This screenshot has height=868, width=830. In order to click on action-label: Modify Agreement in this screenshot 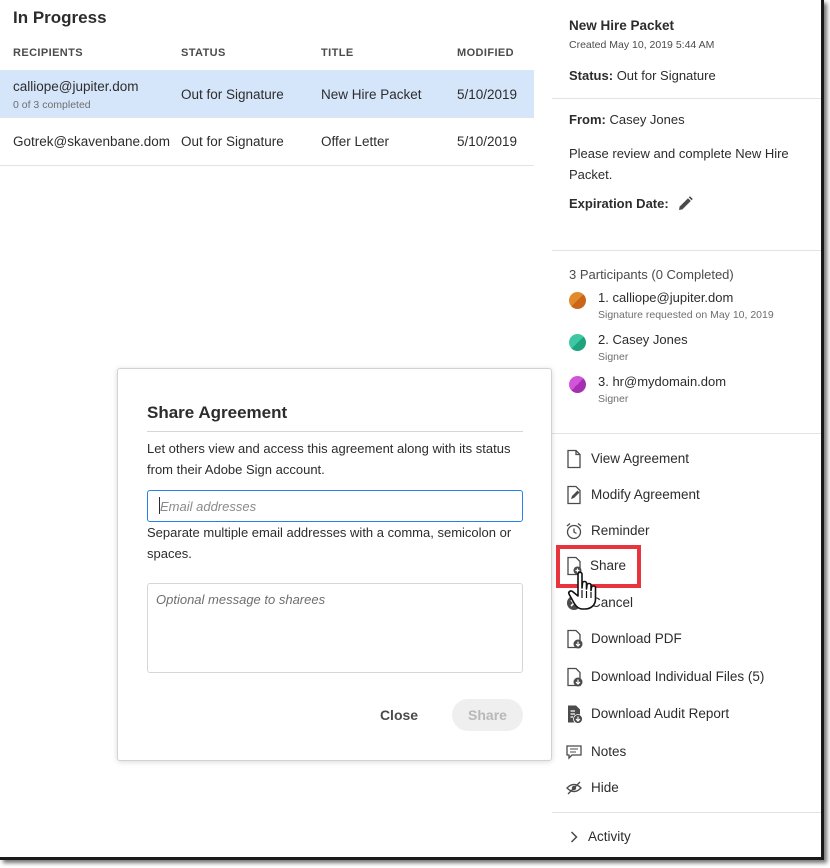, I will do `click(645, 494)`.